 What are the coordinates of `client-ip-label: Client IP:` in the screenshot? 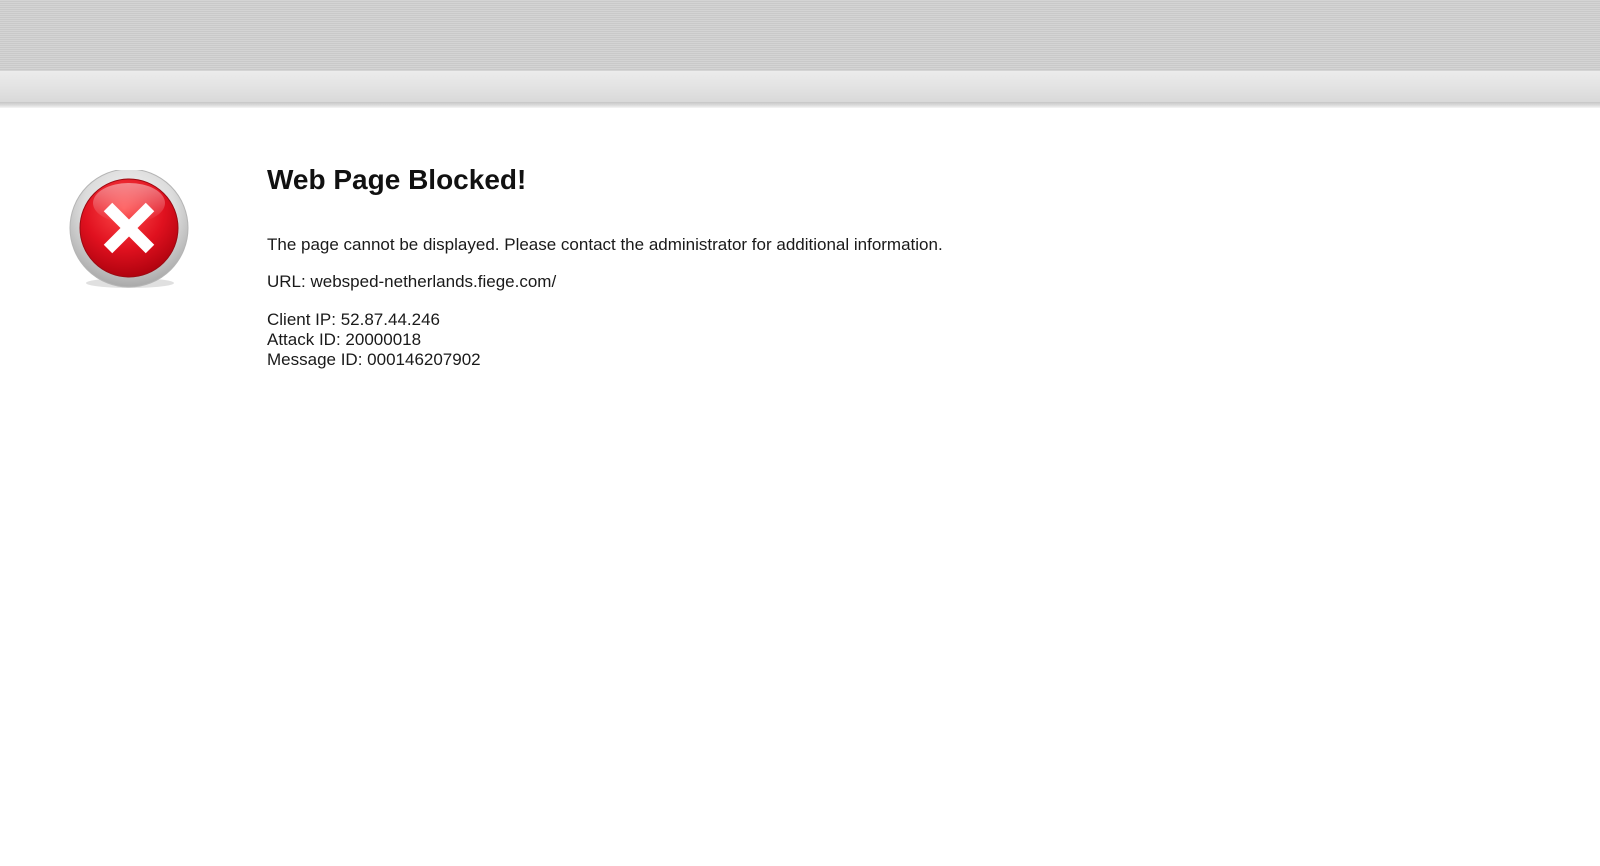 It's located at (301, 319).